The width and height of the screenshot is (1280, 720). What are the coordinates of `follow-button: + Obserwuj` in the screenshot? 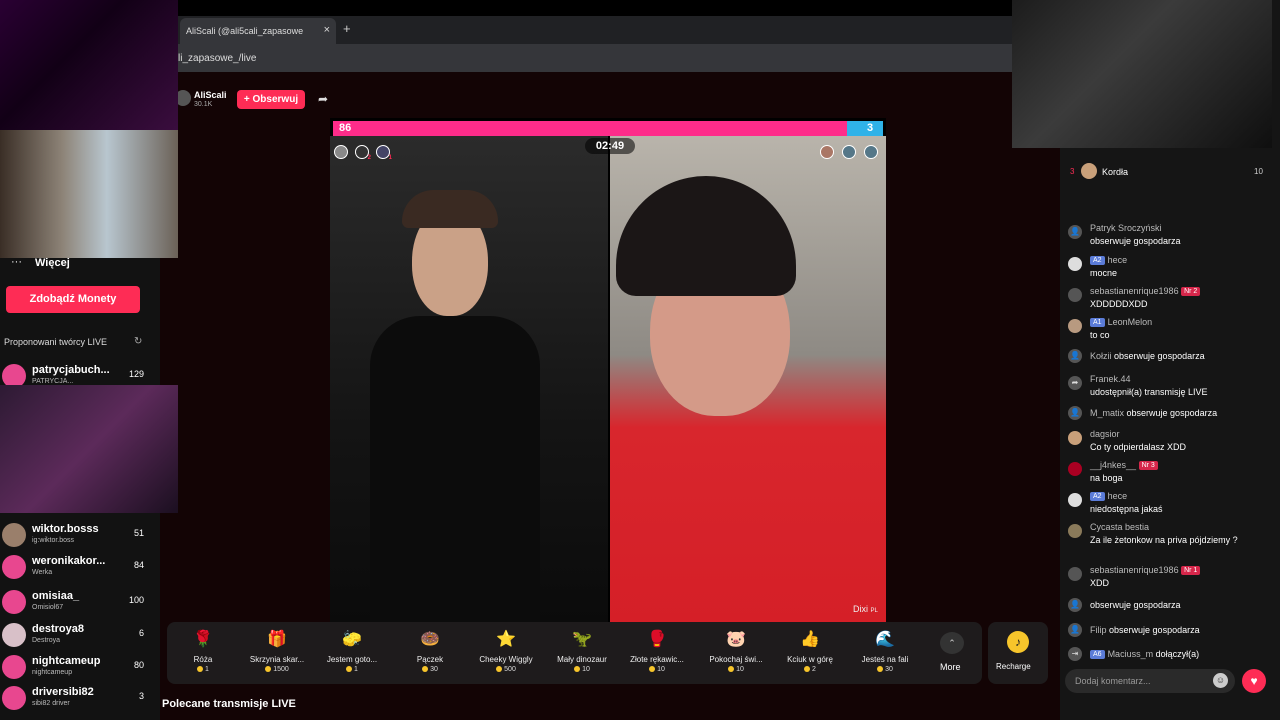 It's located at (271, 99).